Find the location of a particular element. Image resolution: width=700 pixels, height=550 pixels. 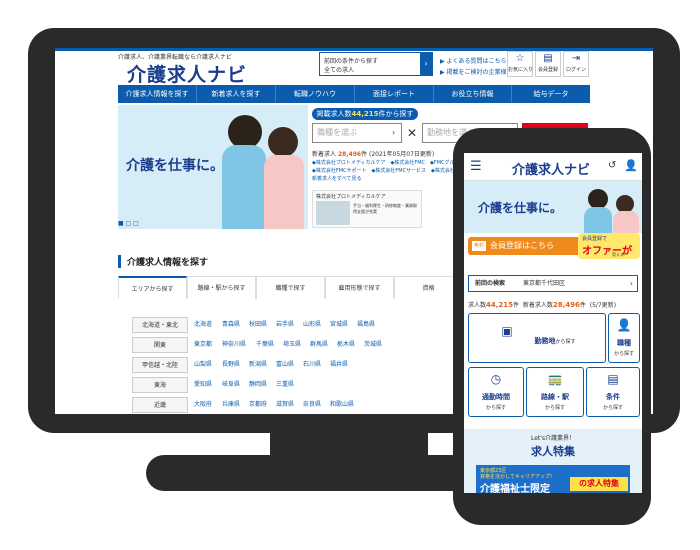

section-title: 介護求人情報を探す is located at coordinates (163, 261).